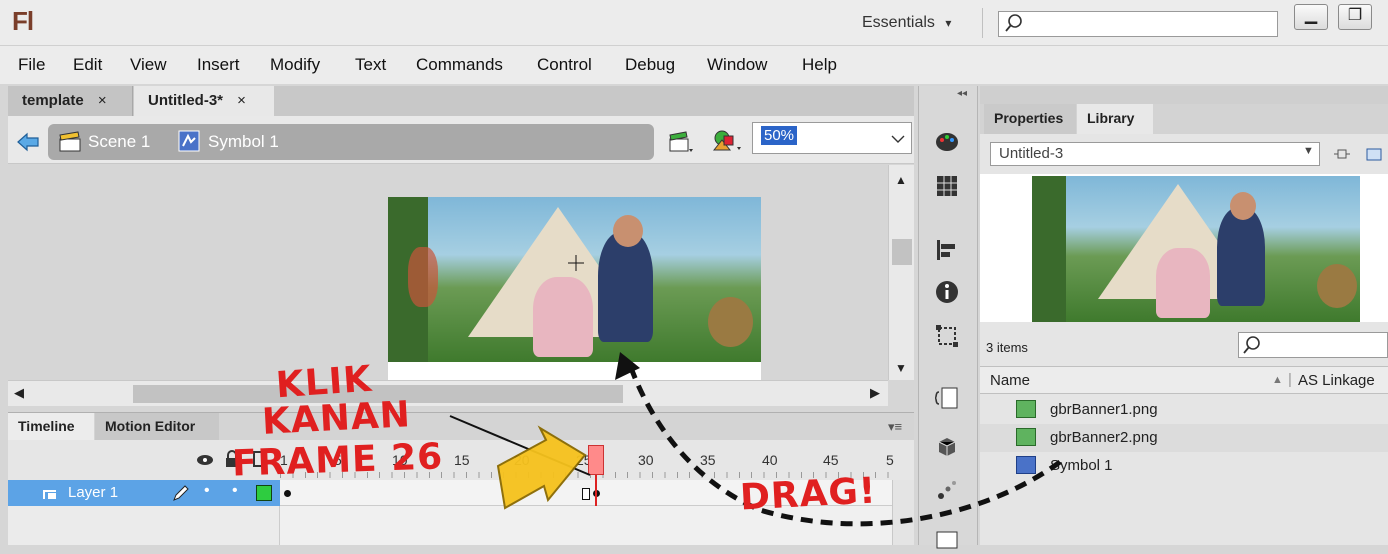  I want to click on annotation-overlay, so click(755, 439).